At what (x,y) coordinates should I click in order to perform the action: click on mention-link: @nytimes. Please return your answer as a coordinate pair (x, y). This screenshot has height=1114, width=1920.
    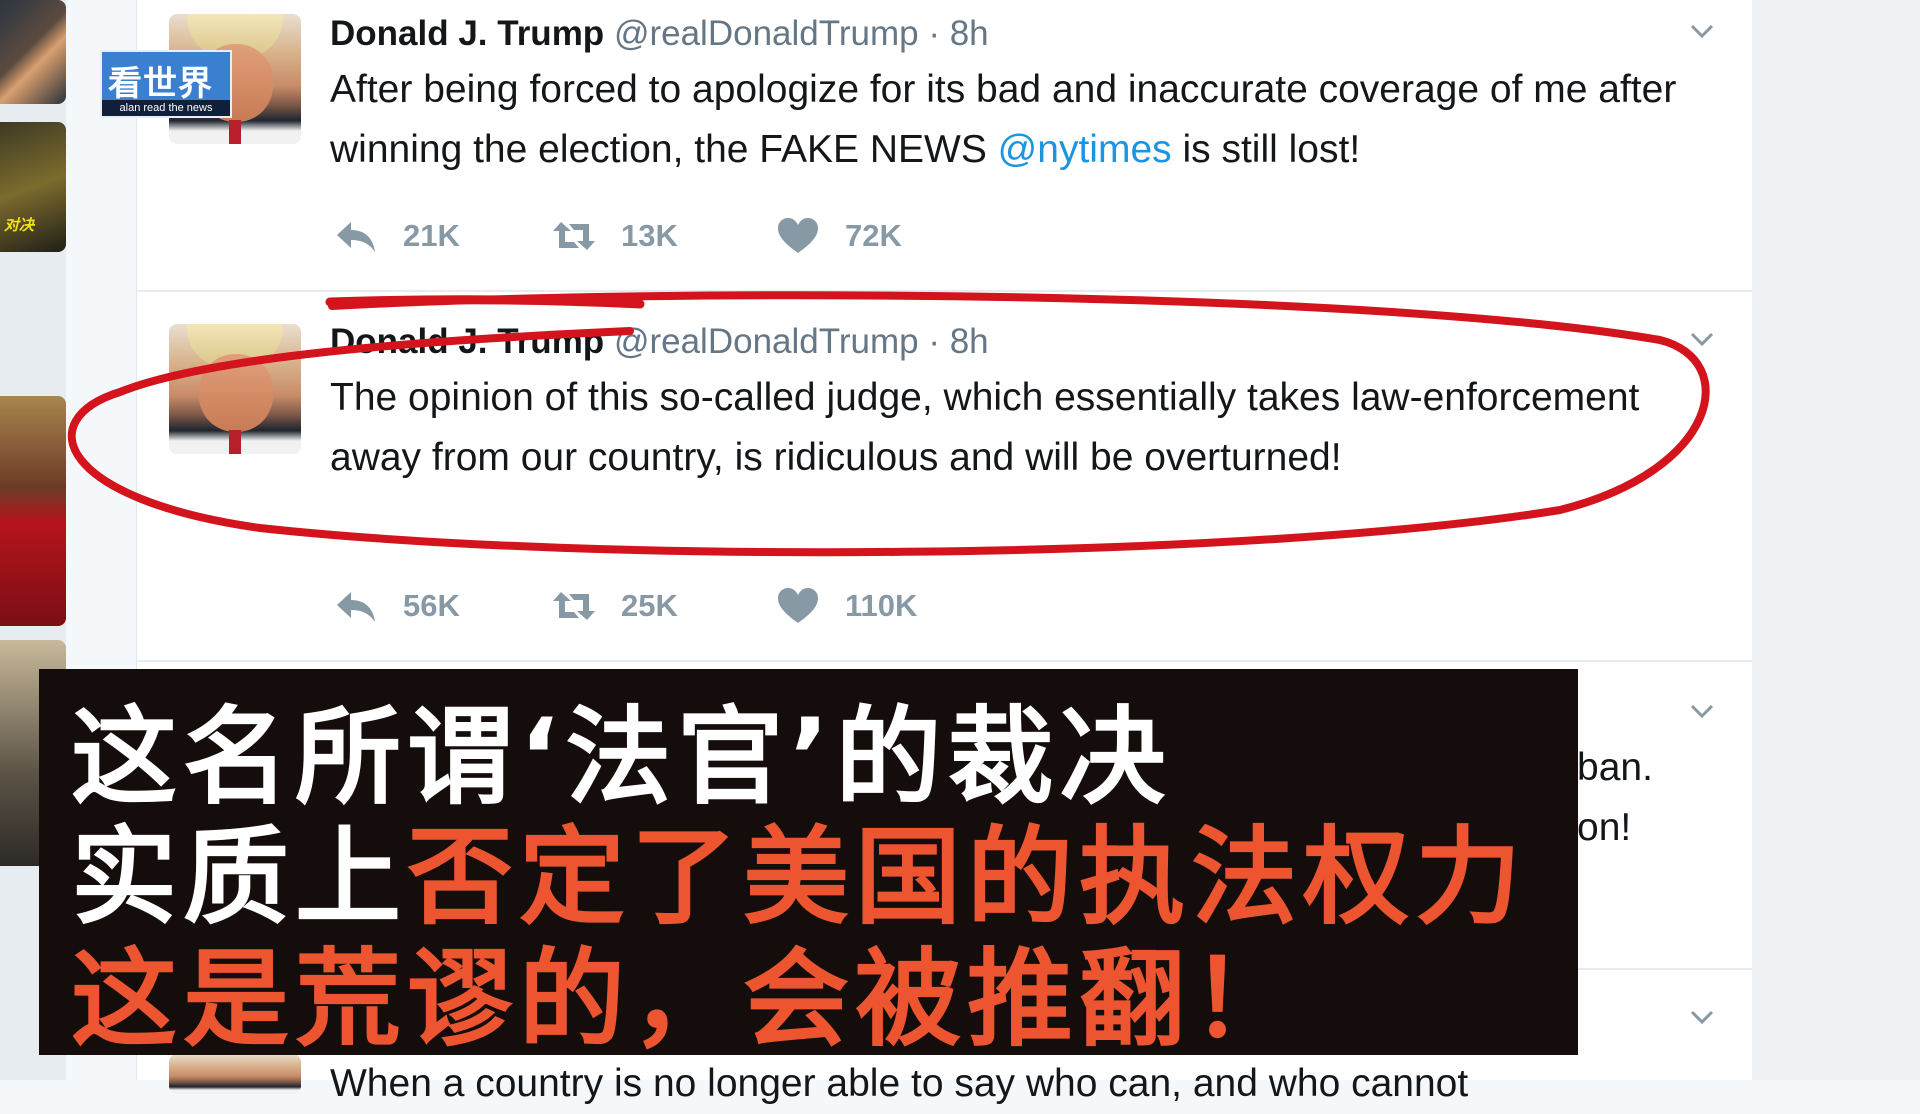
    Looking at the image, I should click on (1085, 149).